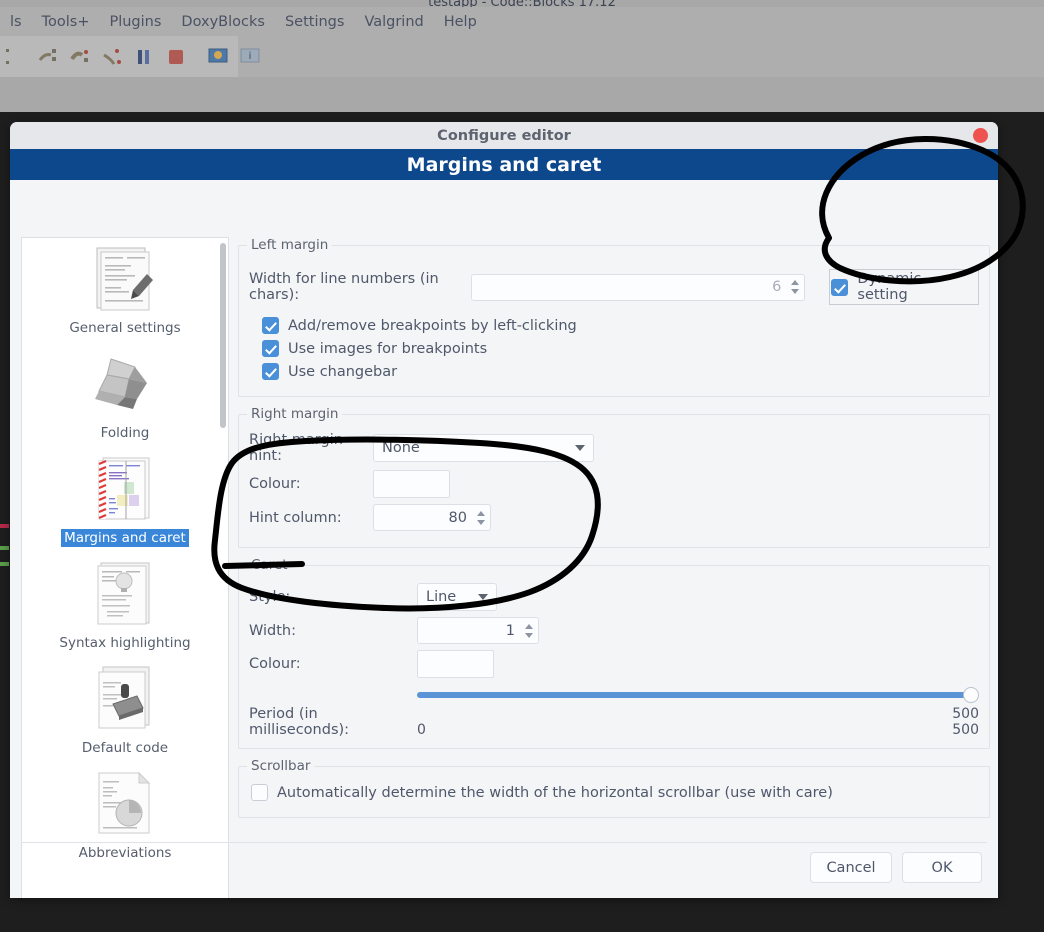 The width and height of the screenshot is (1044, 932). Describe the element at coordinates (455, 664) in the screenshot. I see `caret-colour-picker` at that location.